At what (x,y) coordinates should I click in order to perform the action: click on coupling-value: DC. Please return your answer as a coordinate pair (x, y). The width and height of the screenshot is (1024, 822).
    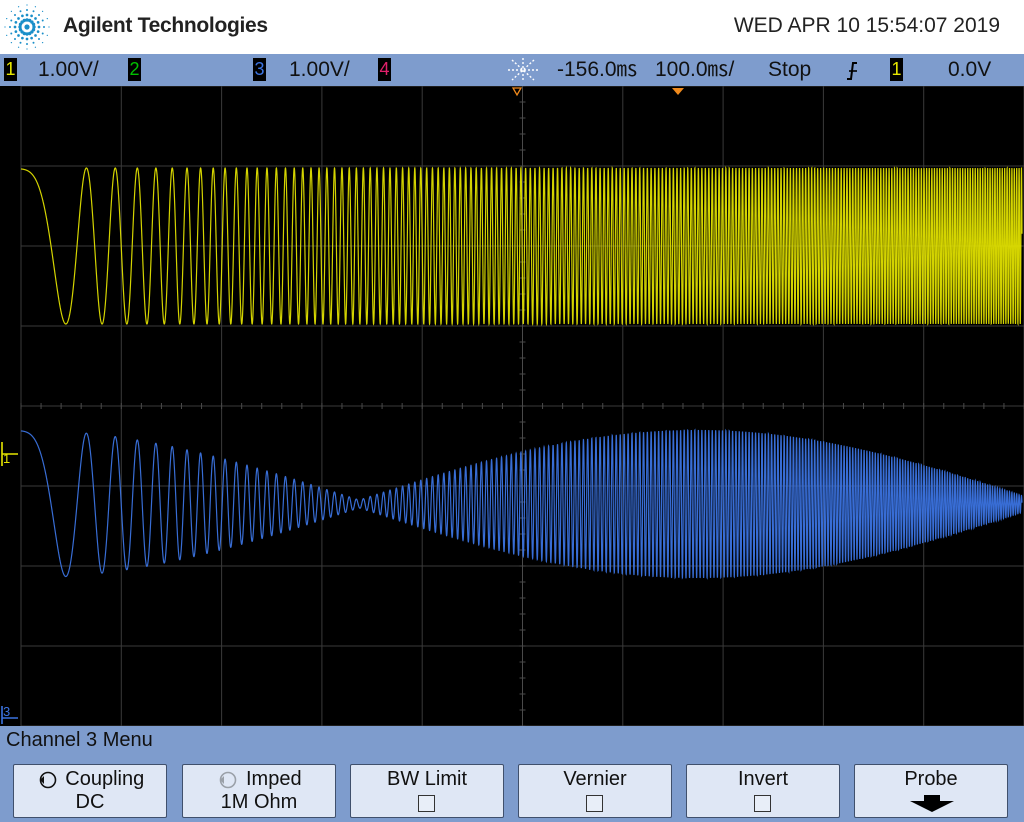
    Looking at the image, I should click on (90, 802).